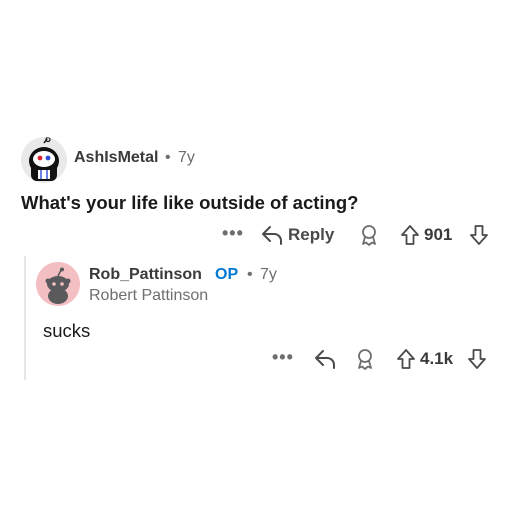 The width and height of the screenshot is (512, 512). I want to click on vote-score: 4.1k, so click(437, 358).